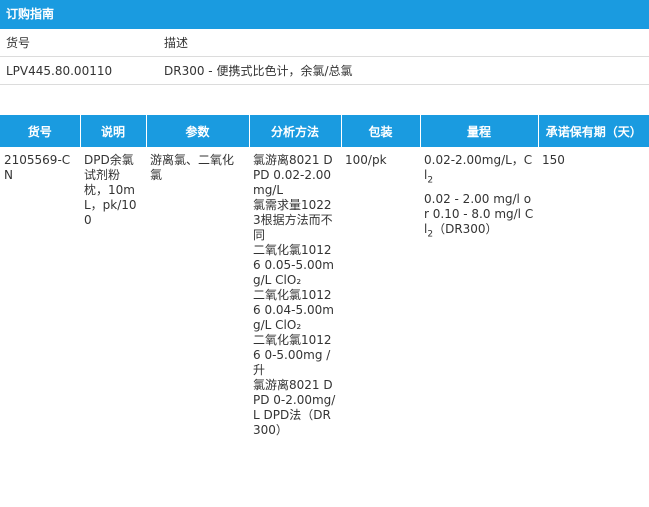 The height and width of the screenshot is (507, 649). I want to click on order-guide-row: LPV445.80.00110 DR300 - 便携式比色计，余氯/总氯, so click(324, 70).